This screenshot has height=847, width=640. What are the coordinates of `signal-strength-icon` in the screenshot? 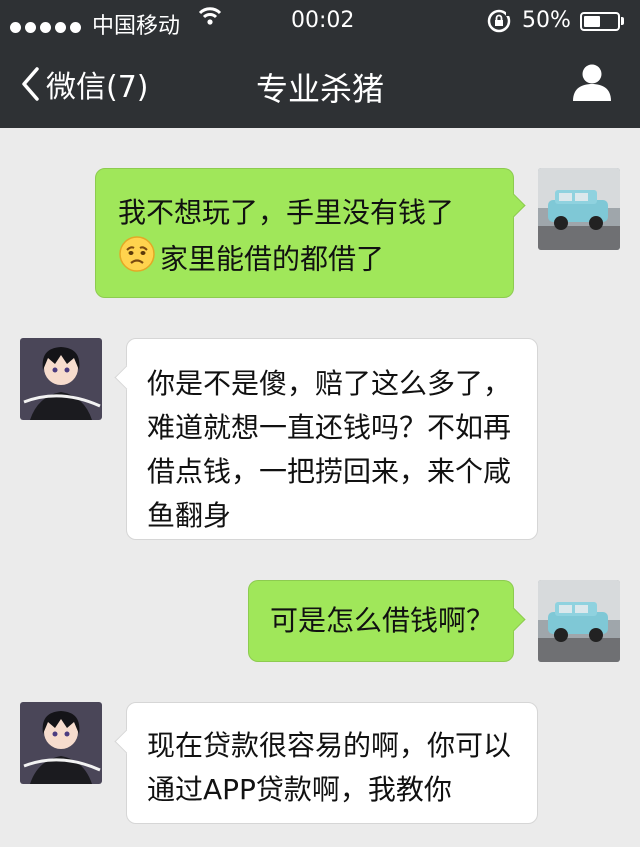 It's located at (47, 26).